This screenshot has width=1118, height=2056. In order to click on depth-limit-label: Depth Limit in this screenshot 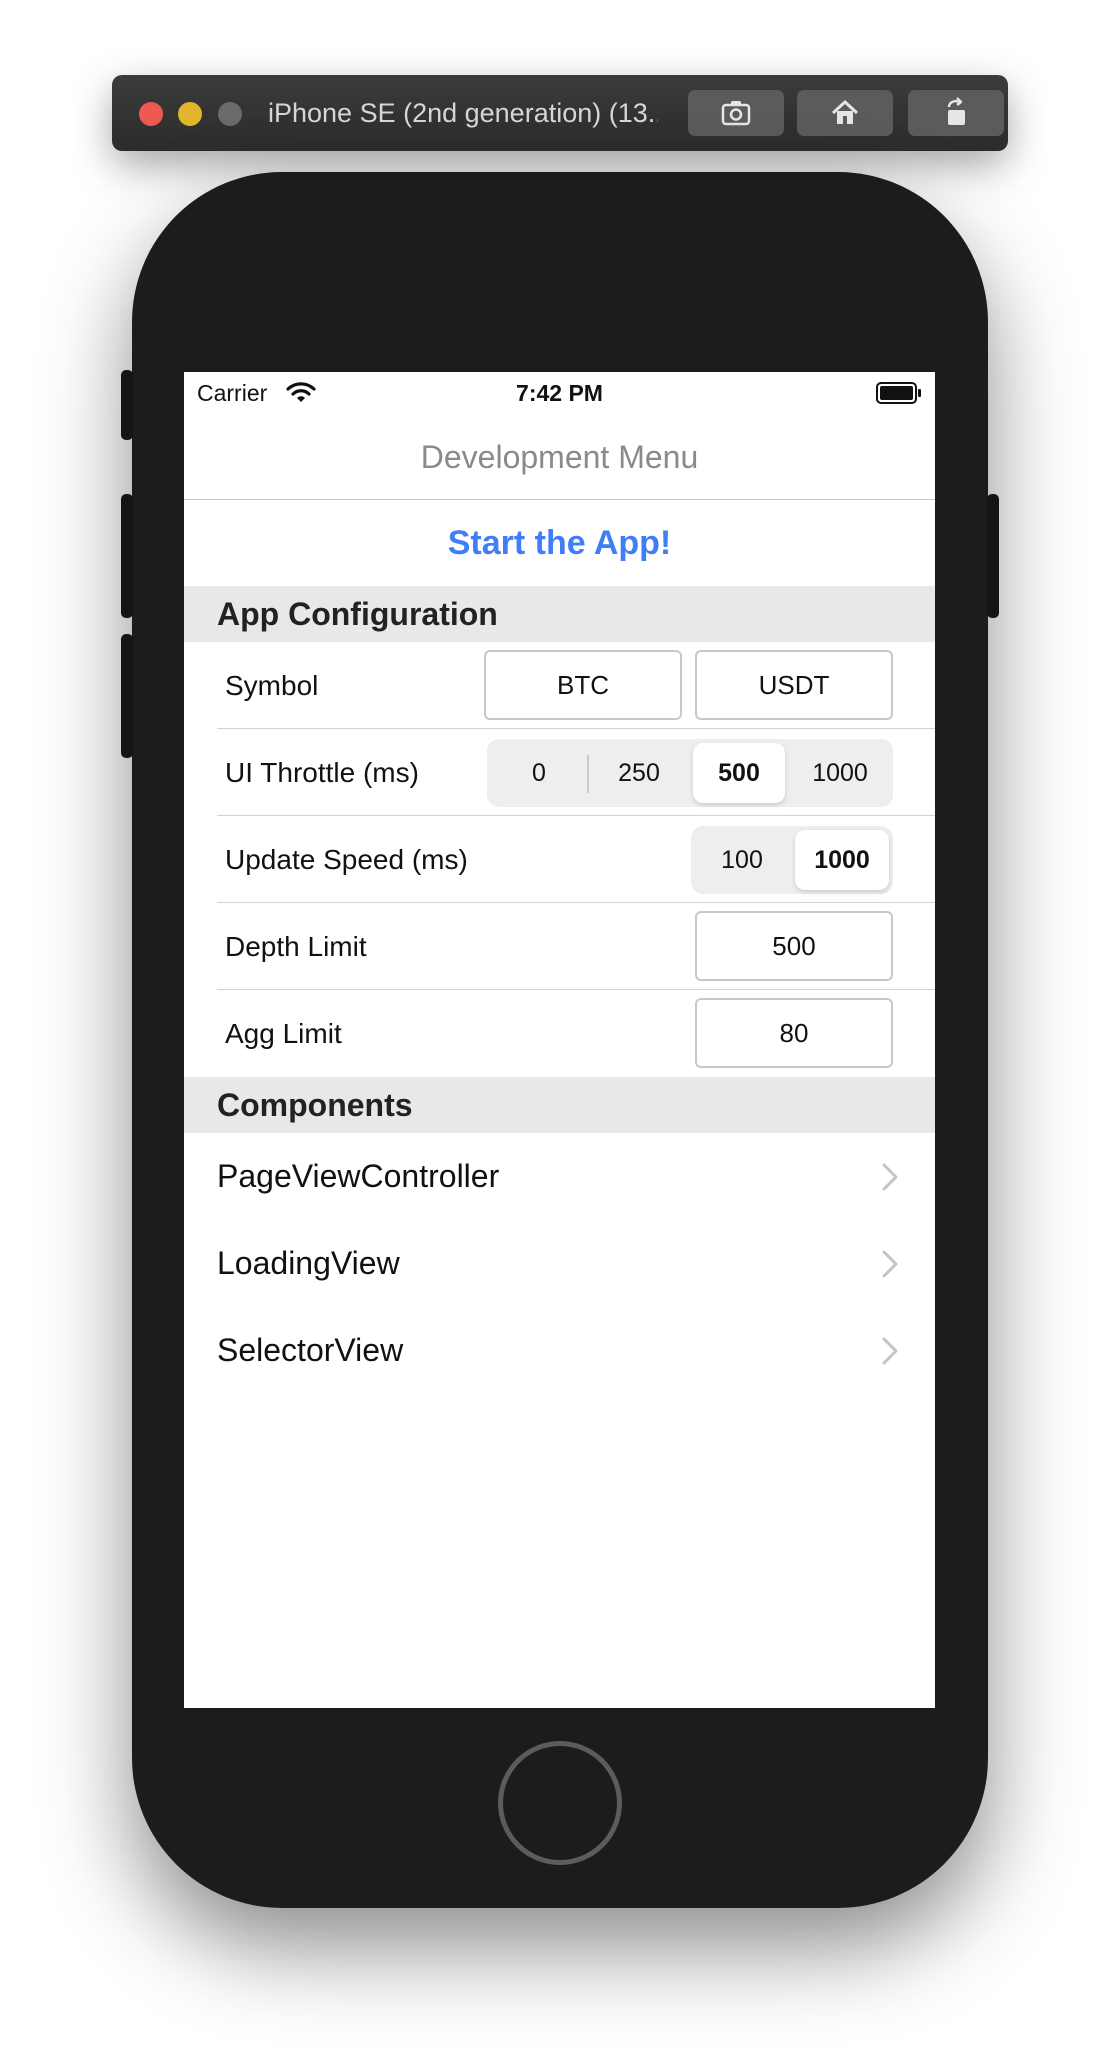, I will do `click(296, 946)`.